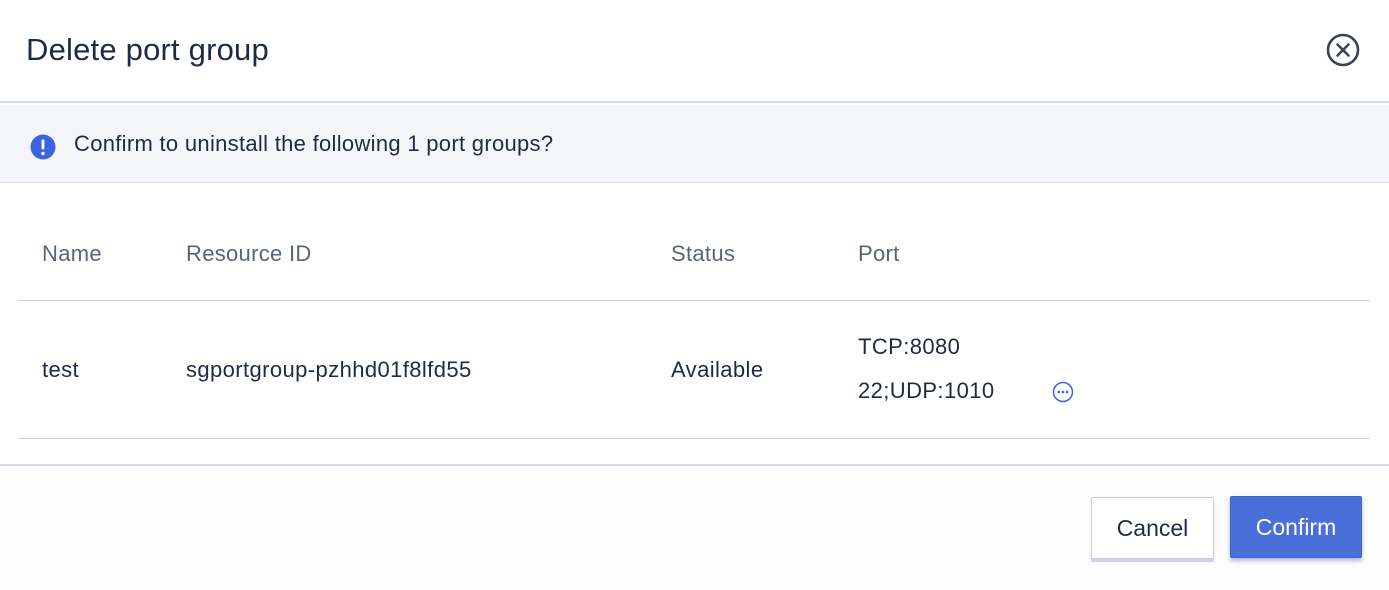  I want to click on more-ports-icon, so click(1063, 392).